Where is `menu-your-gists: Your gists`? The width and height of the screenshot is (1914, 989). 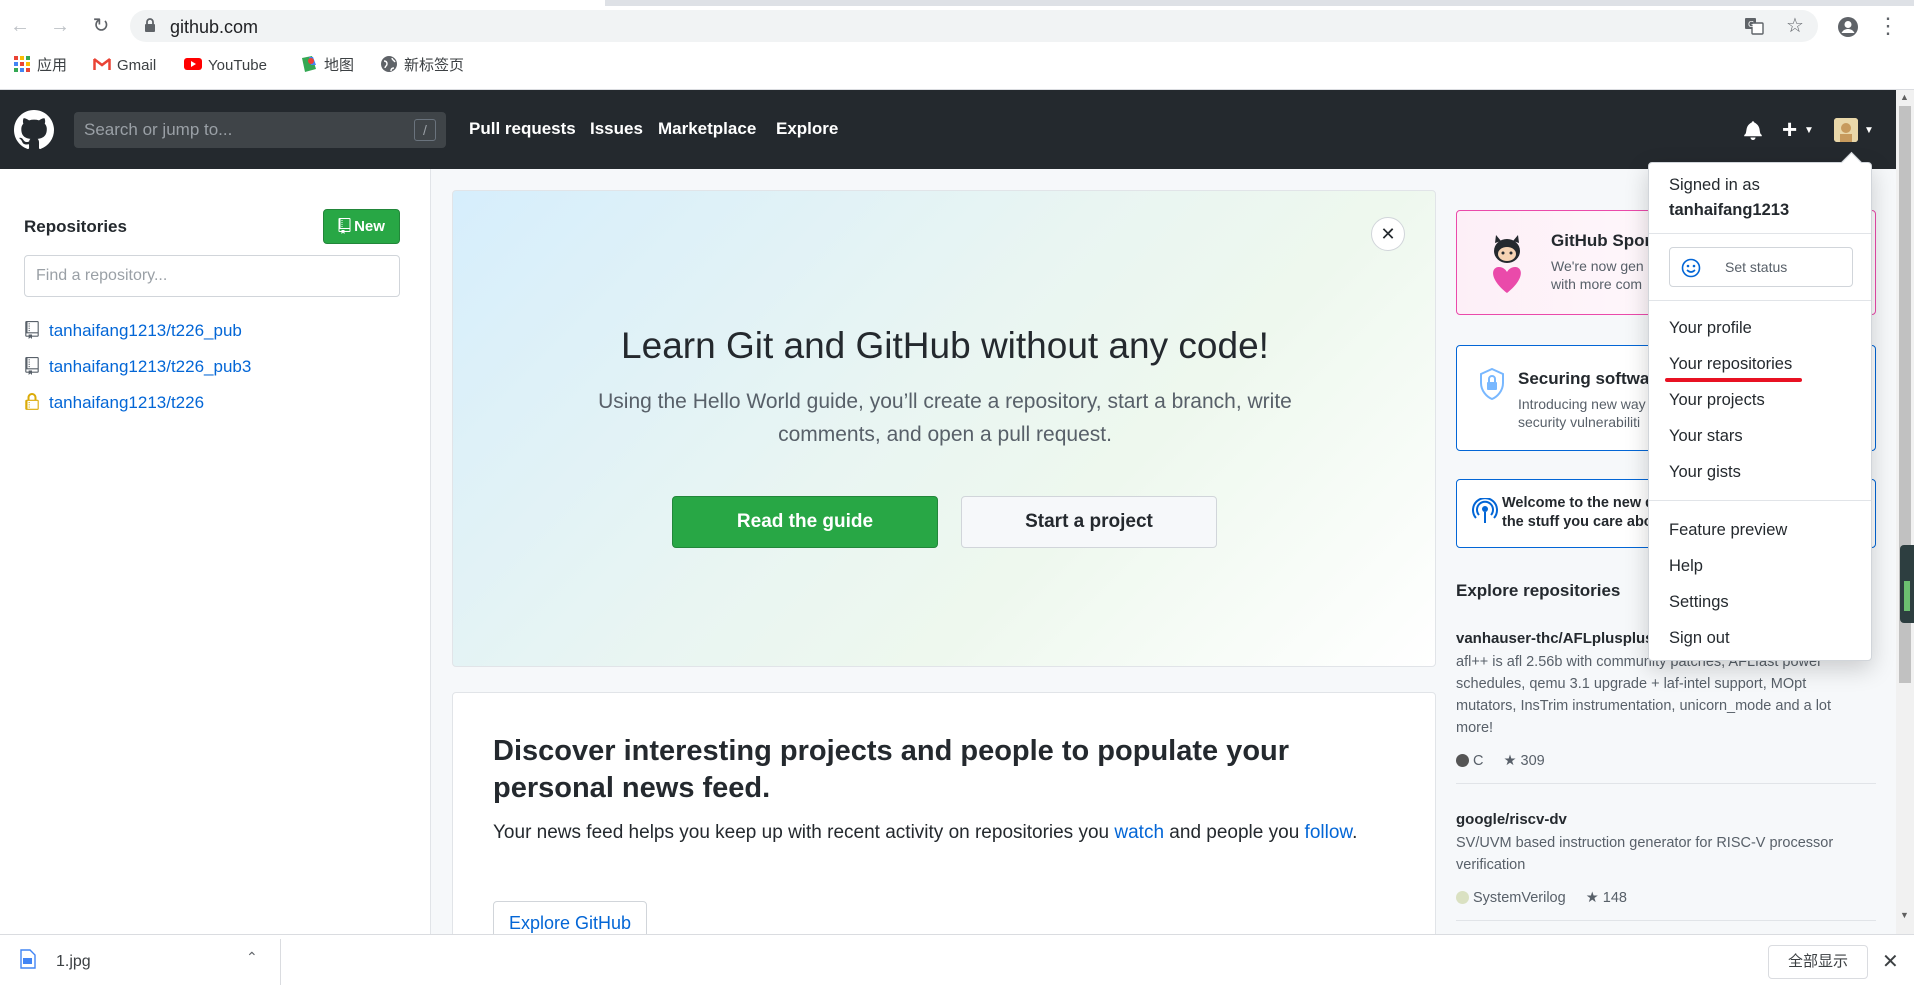
menu-your-gists: Your gists is located at coordinates (1705, 472).